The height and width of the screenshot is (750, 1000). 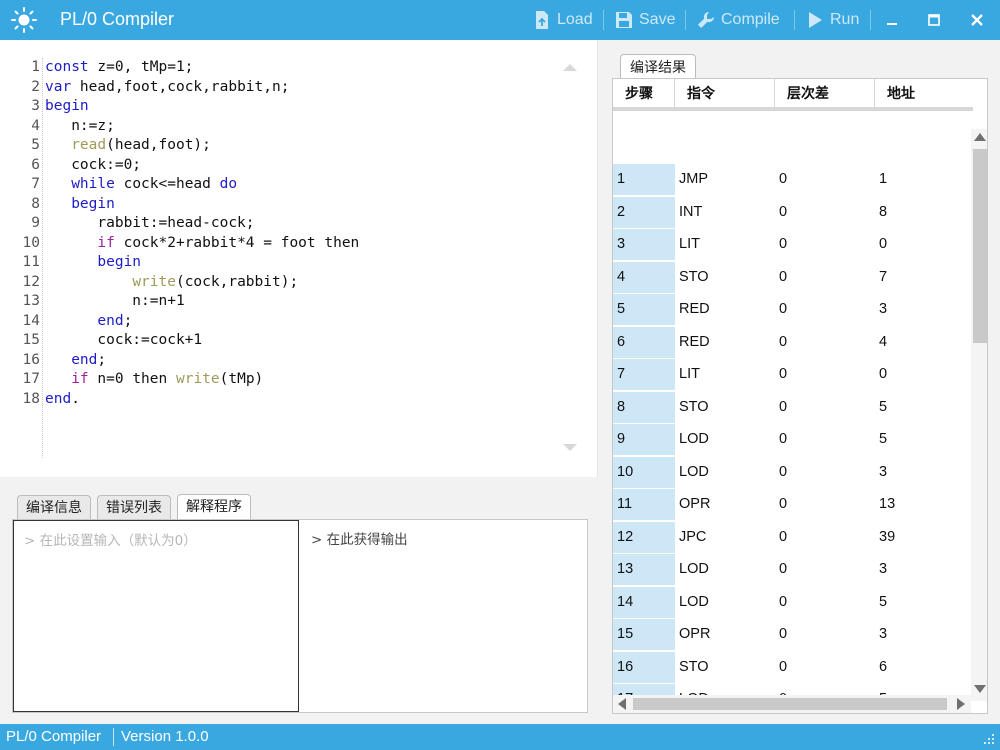 What do you see at coordinates (605, 382) in the screenshot?
I see `vertical-splitter` at bounding box center [605, 382].